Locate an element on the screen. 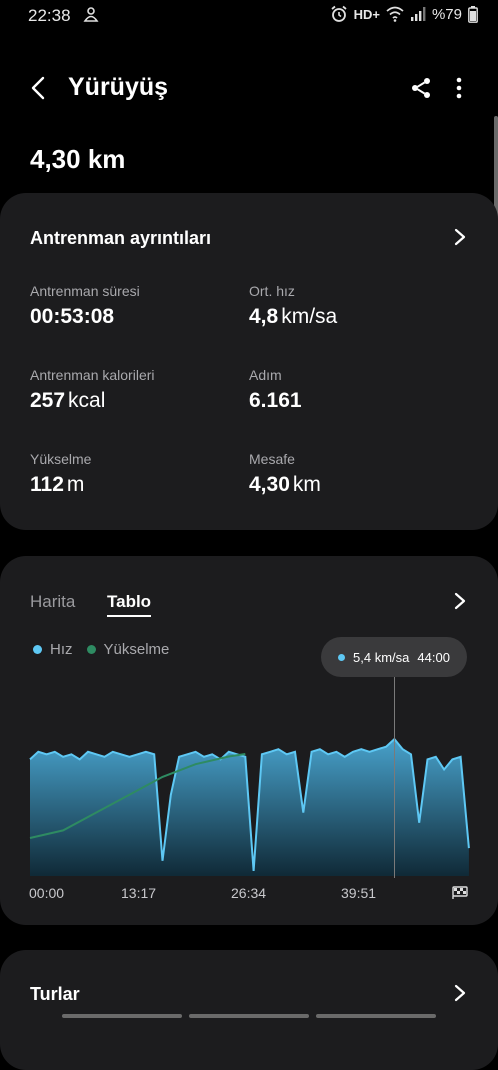 Image resolution: width=498 pixels, height=1070 pixels. laps-title: Turlar is located at coordinates (55, 994).